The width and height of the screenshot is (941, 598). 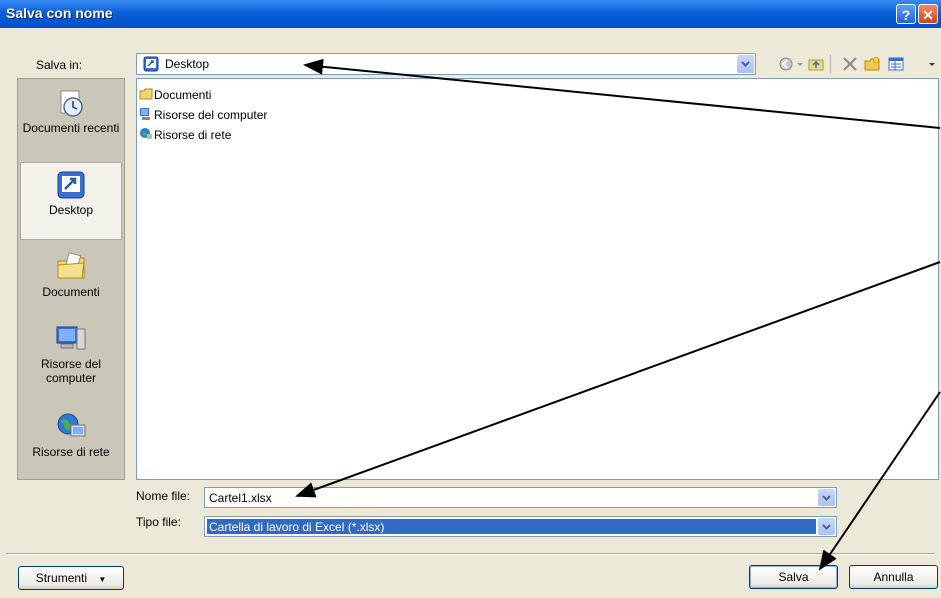 What do you see at coordinates (896, 64) in the screenshot?
I see `views-menu-icon` at bounding box center [896, 64].